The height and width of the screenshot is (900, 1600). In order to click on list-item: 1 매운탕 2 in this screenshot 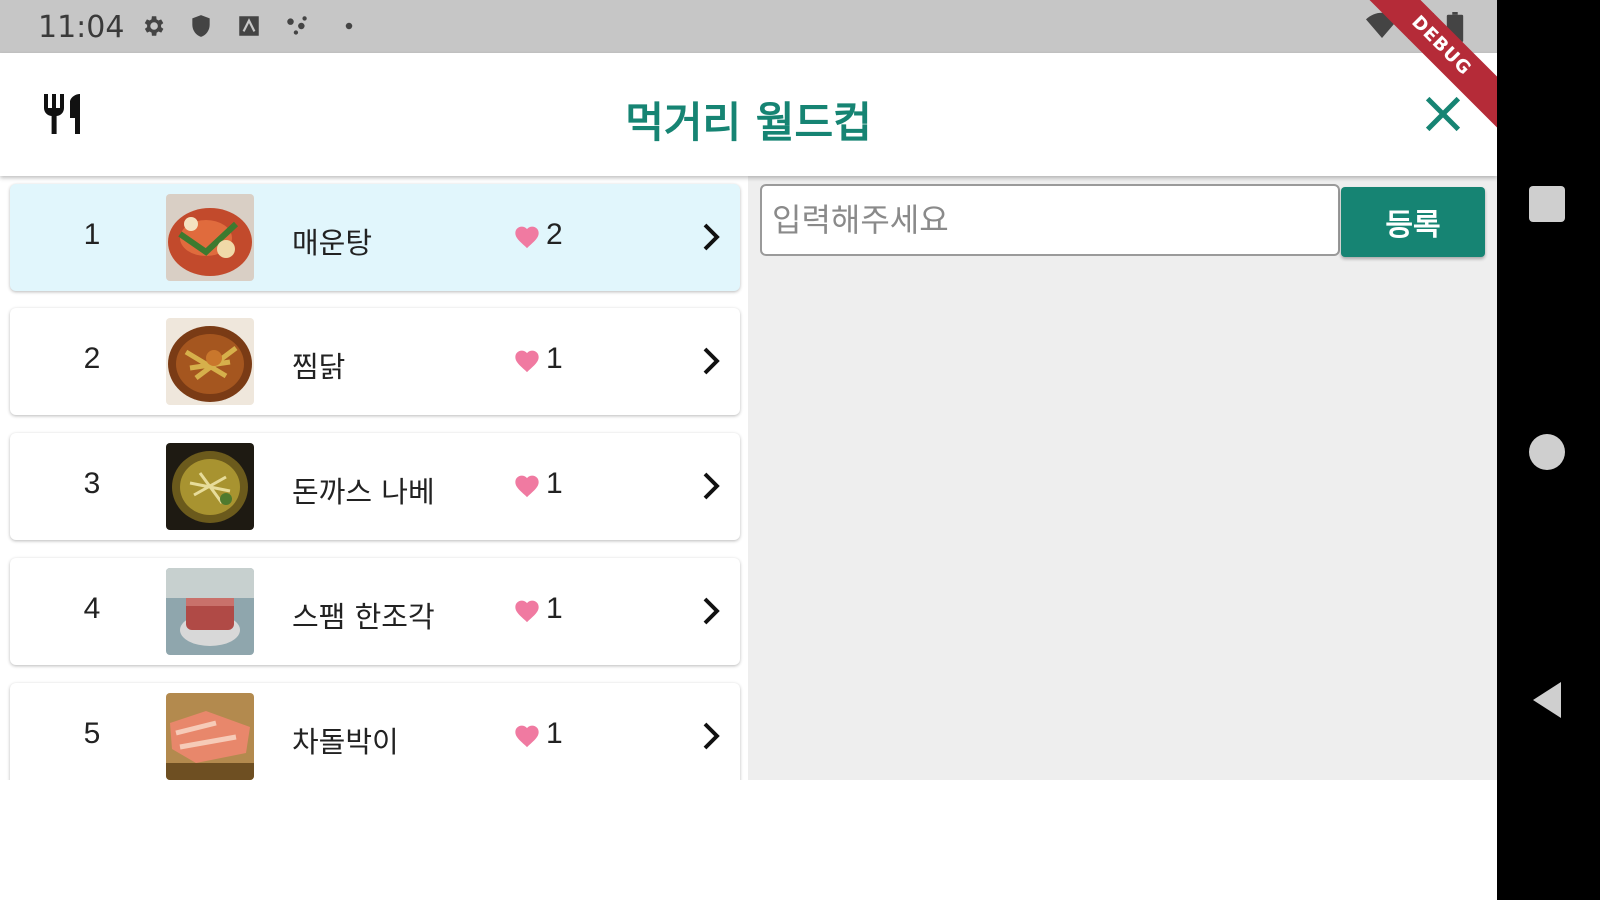, I will do `click(375, 237)`.